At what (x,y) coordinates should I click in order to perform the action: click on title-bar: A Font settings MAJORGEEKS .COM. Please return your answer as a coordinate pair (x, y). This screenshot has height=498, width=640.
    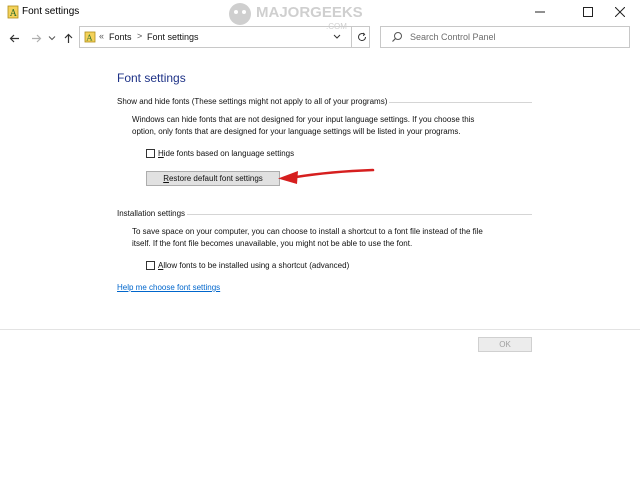
    Looking at the image, I should click on (320, 15).